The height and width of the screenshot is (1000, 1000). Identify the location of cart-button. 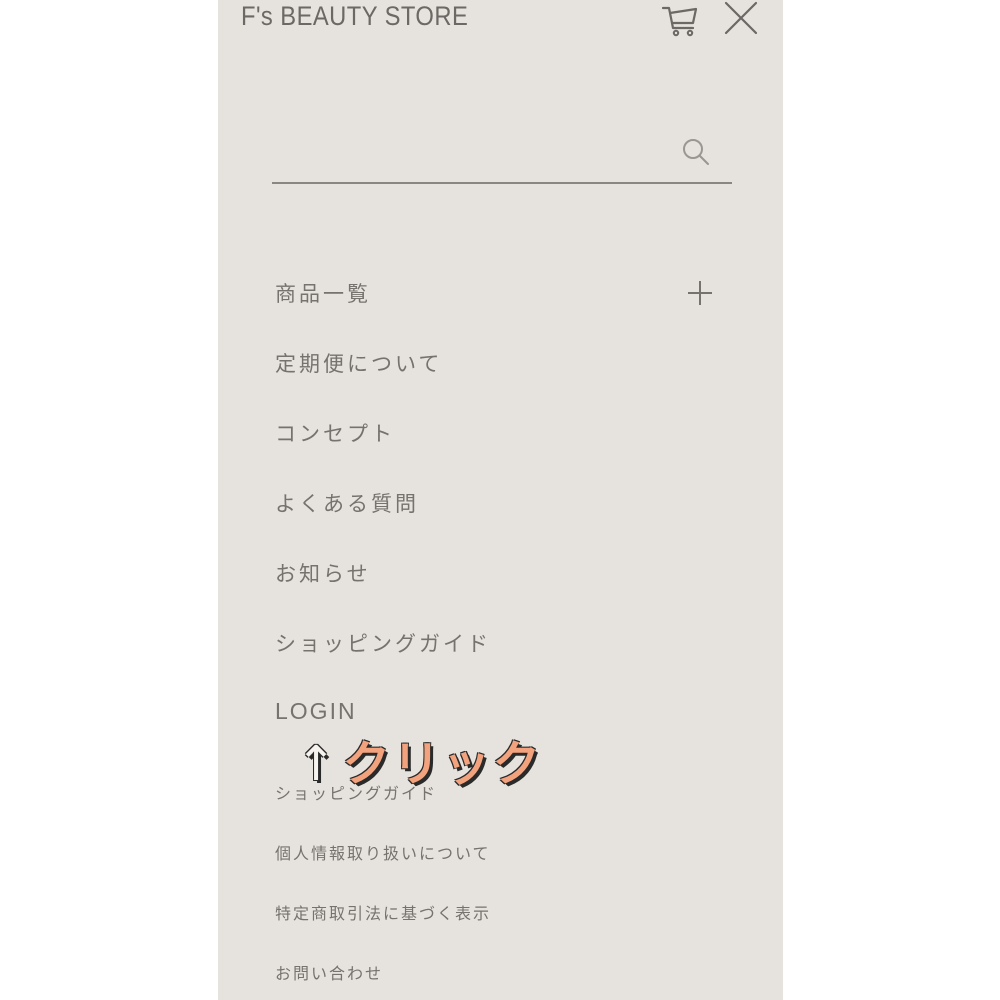
(680, 20).